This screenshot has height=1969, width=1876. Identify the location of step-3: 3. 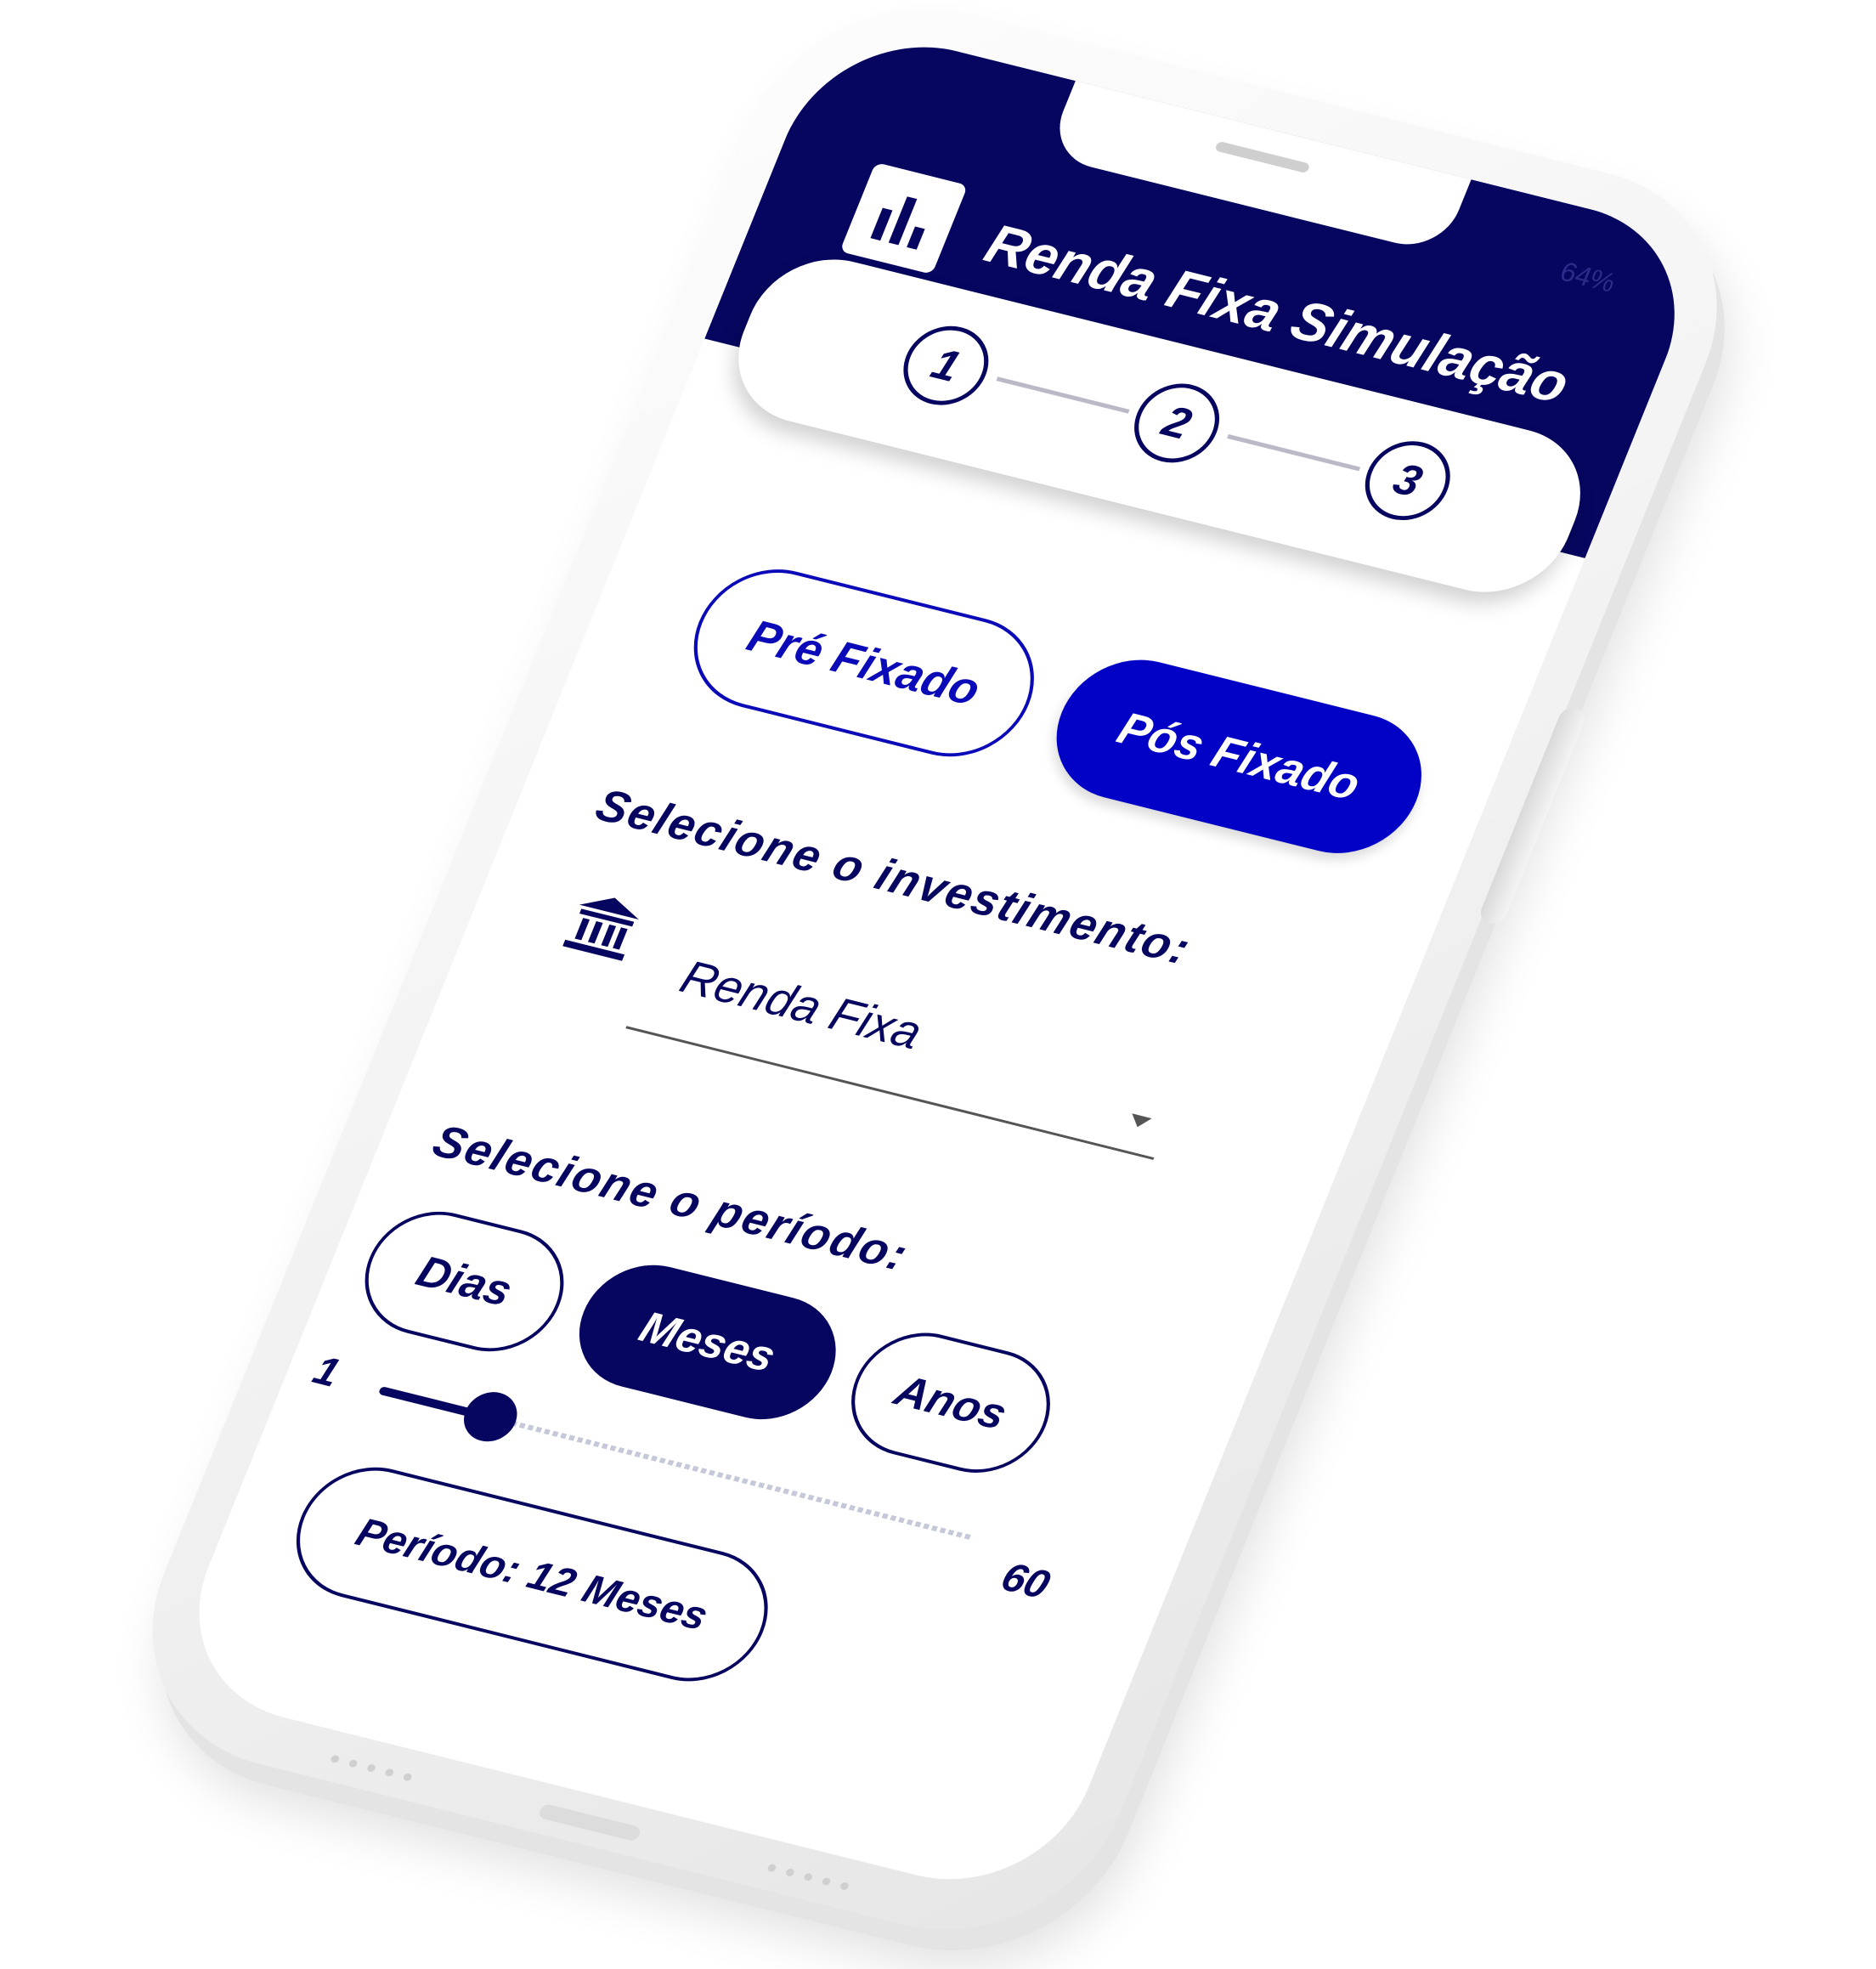
(1408, 481).